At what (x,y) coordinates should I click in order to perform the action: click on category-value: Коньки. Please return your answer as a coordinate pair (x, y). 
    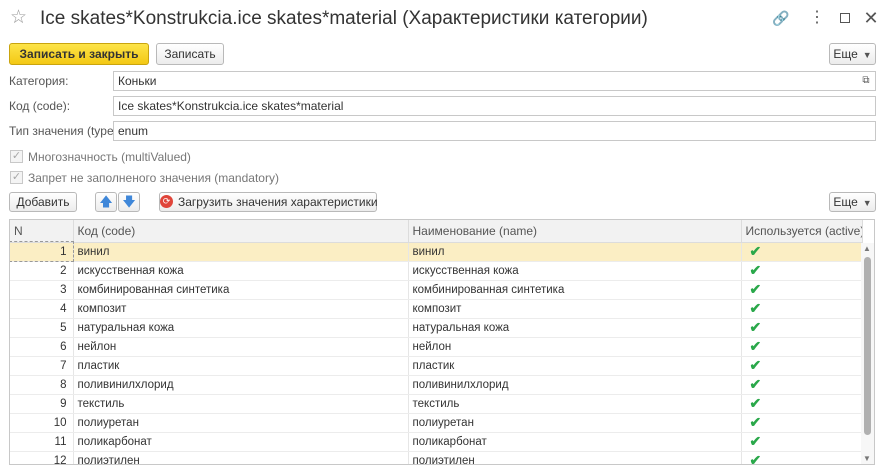
    Looking at the image, I should click on (137, 81).